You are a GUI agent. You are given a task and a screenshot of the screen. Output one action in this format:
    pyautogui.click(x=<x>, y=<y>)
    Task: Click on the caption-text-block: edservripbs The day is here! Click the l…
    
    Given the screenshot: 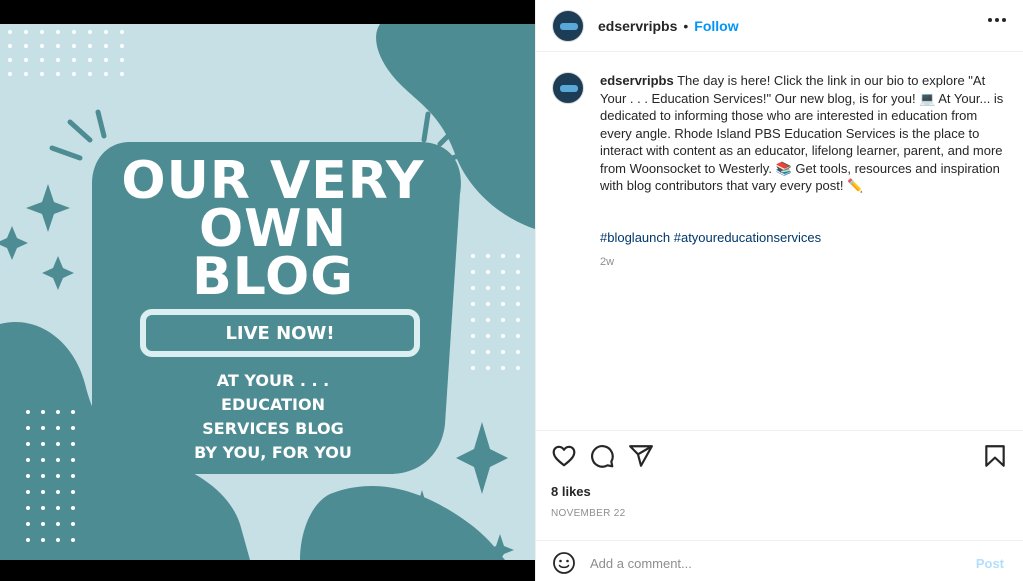 What is the action you would take?
    pyautogui.click(x=802, y=133)
    